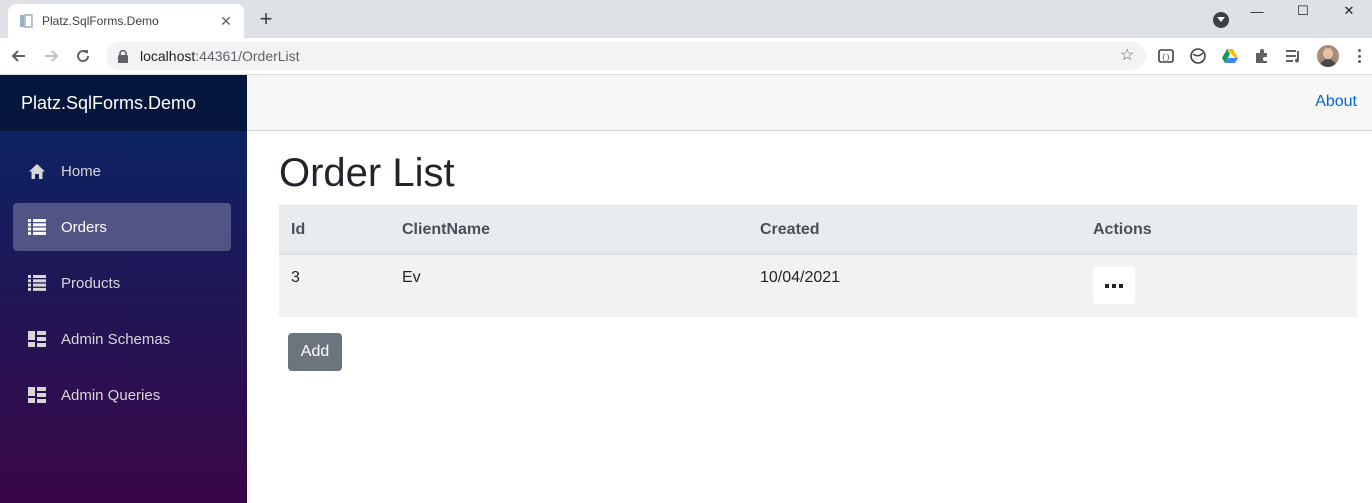 The image size is (1372, 503). What do you see at coordinates (108, 103) in the screenshot?
I see `app-brand: Platz.SqlForms.Demo` at bounding box center [108, 103].